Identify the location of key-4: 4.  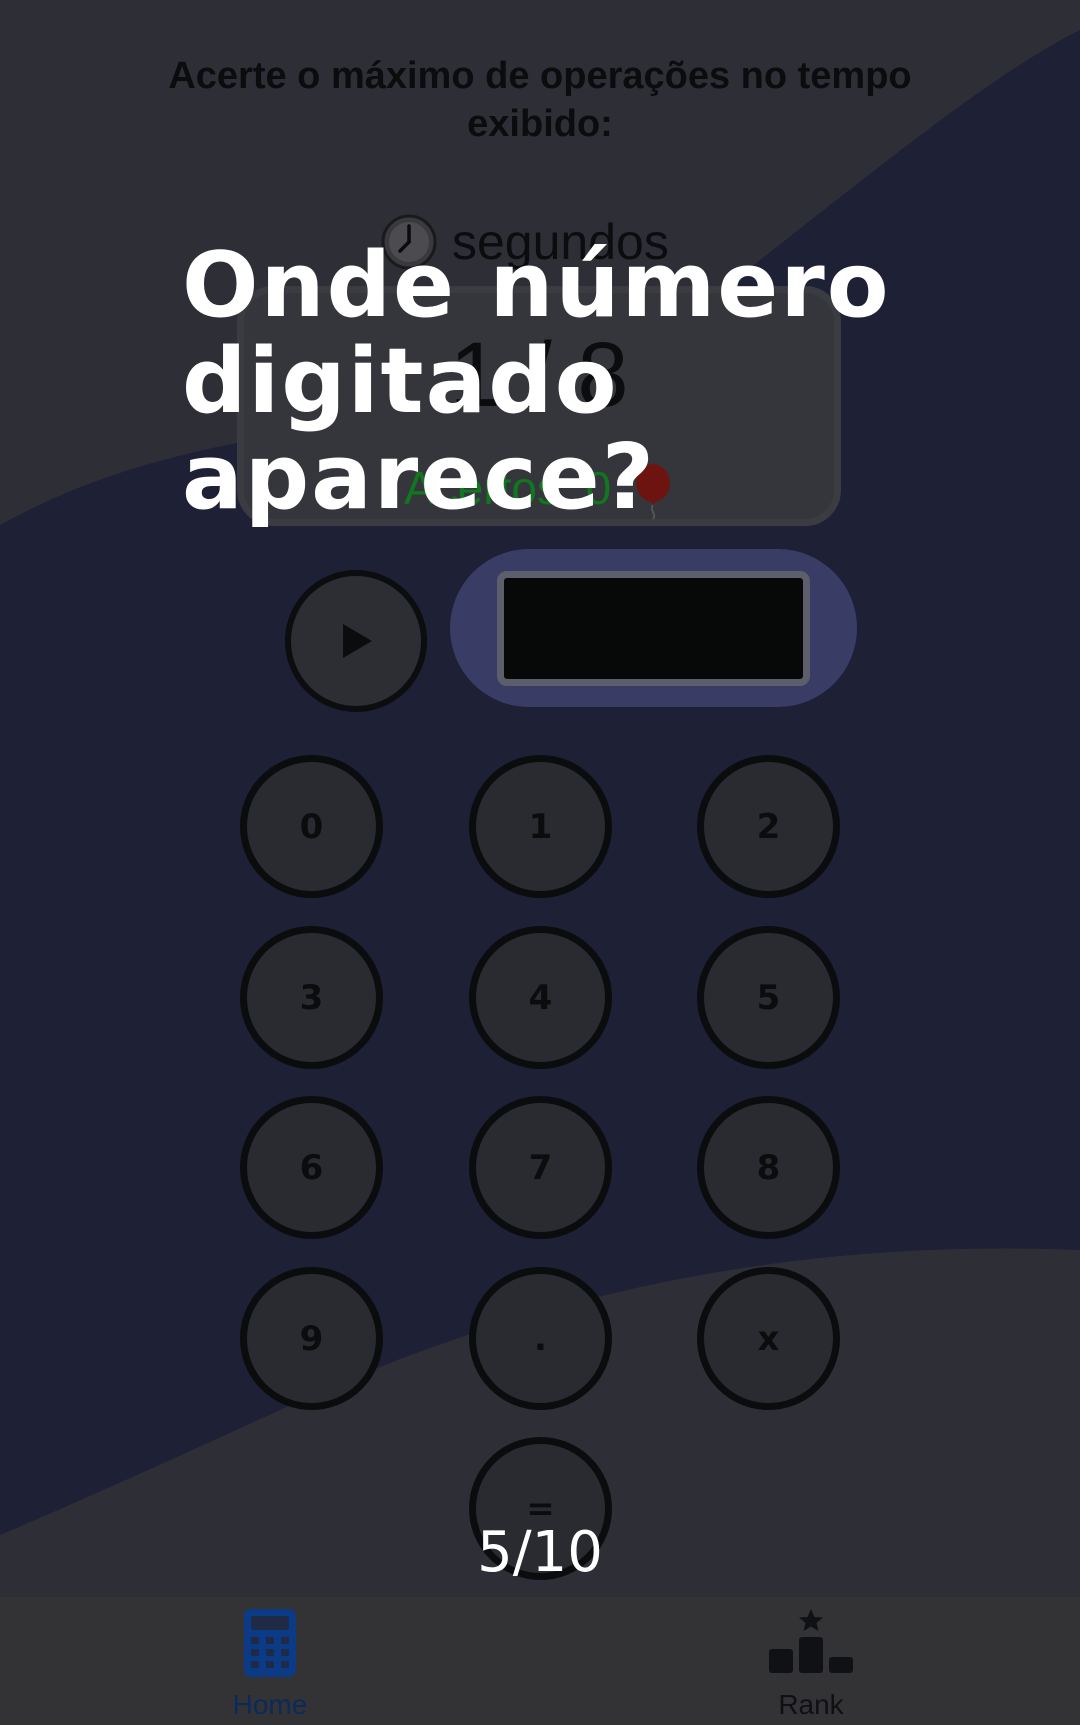
(540, 997).